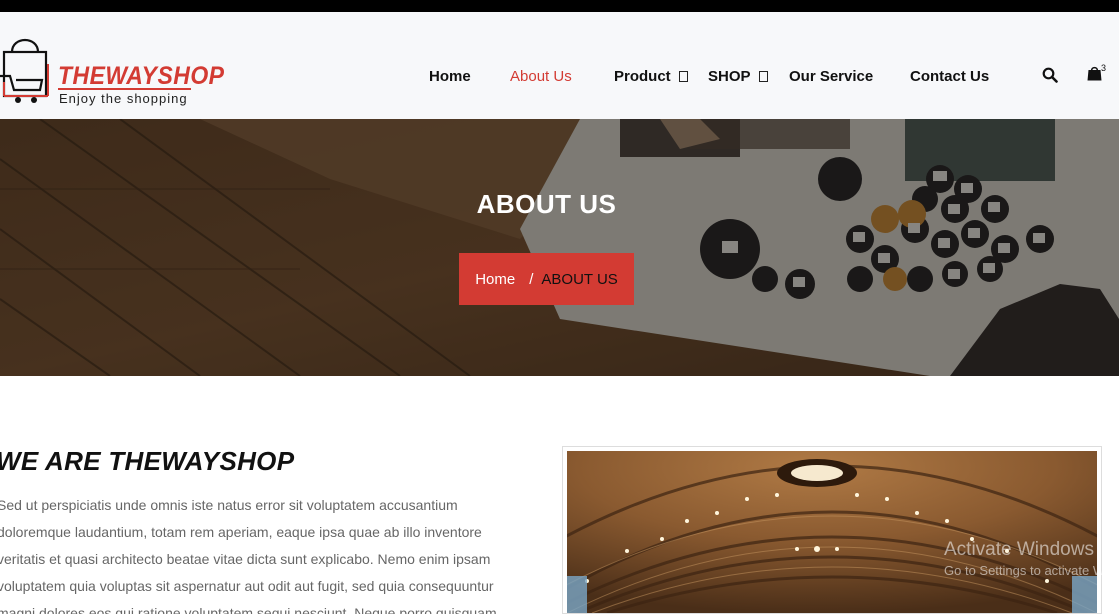  Describe the element at coordinates (949, 76) in the screenshot. I see `nav-contact-us: Contact Us` at that location.